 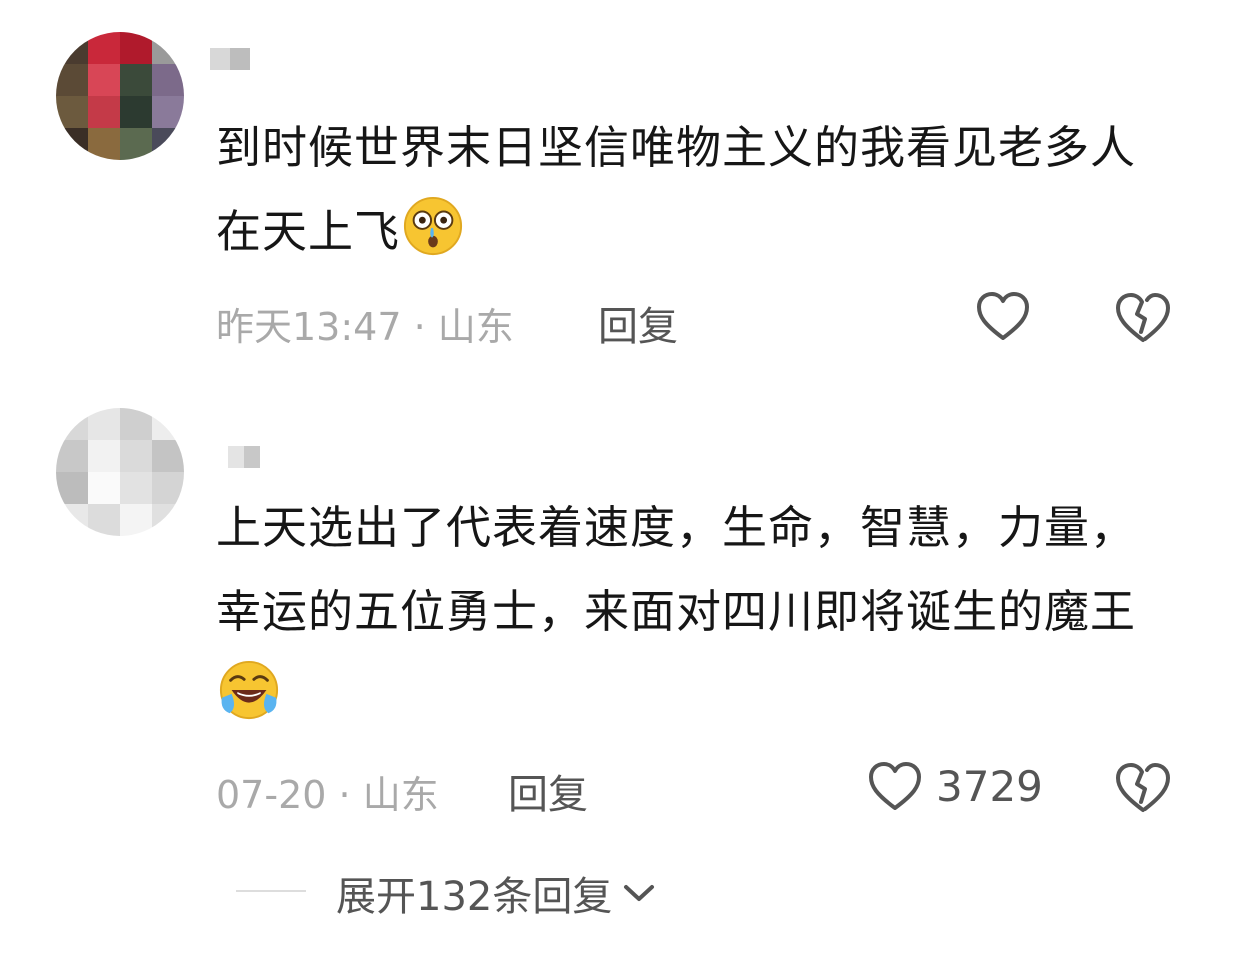 What do you see at coordinates (639, 893) in the screenshot?
I see `chevron-down-icon` at bounding box center [639, 893].